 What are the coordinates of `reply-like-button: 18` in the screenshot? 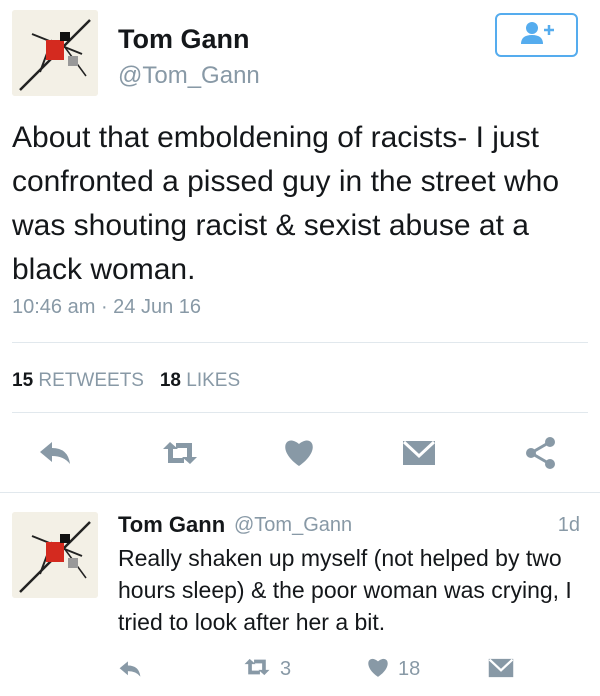 It's located at (393, 669).